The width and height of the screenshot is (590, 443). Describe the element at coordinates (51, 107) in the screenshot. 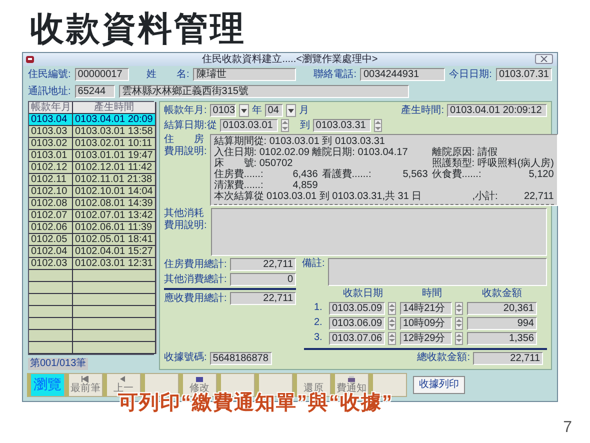

I see `column-header: 帳款年月` at that location.